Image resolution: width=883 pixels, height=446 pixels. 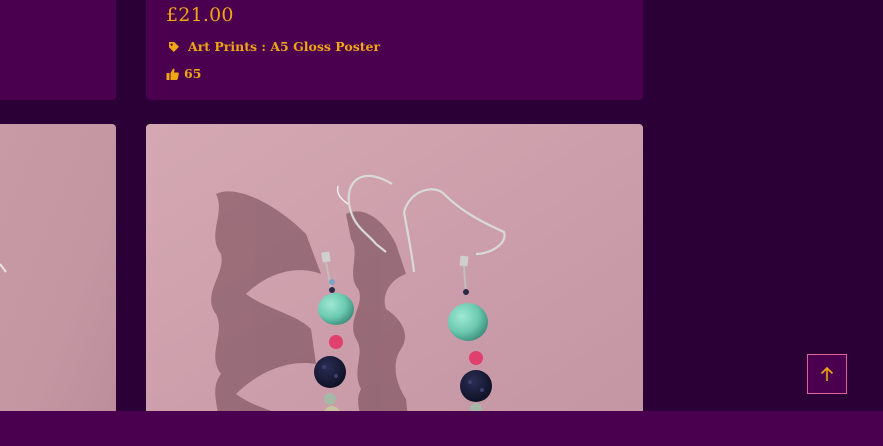 I want to click on tag-icon, so click(x=174, y=47).